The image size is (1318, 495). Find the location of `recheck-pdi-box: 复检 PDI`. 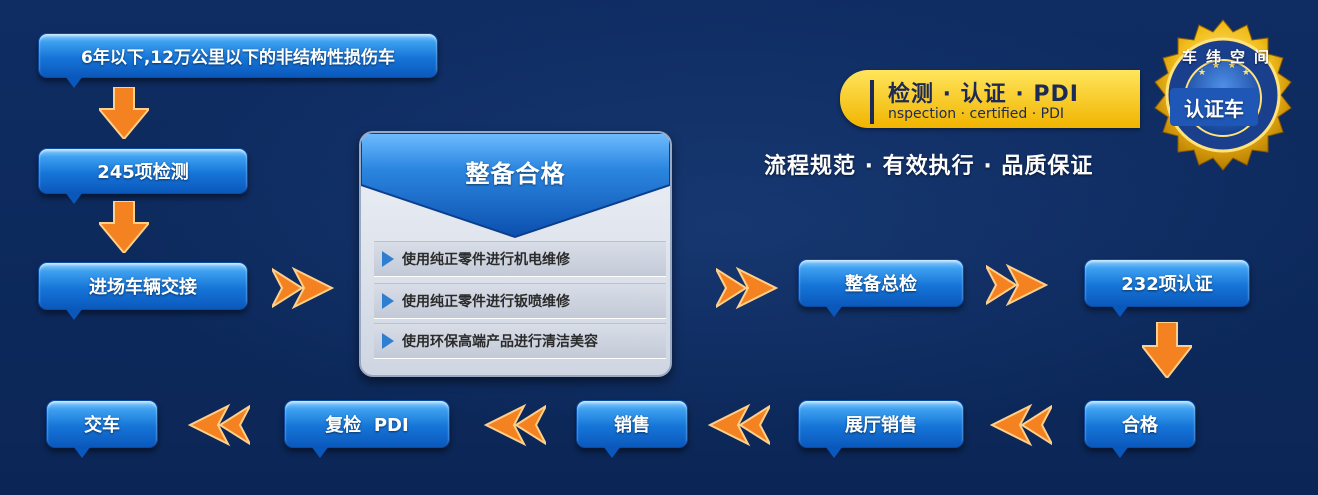

recheck-pdi-box: 复检 PDI is located at coordinates (367, 429).